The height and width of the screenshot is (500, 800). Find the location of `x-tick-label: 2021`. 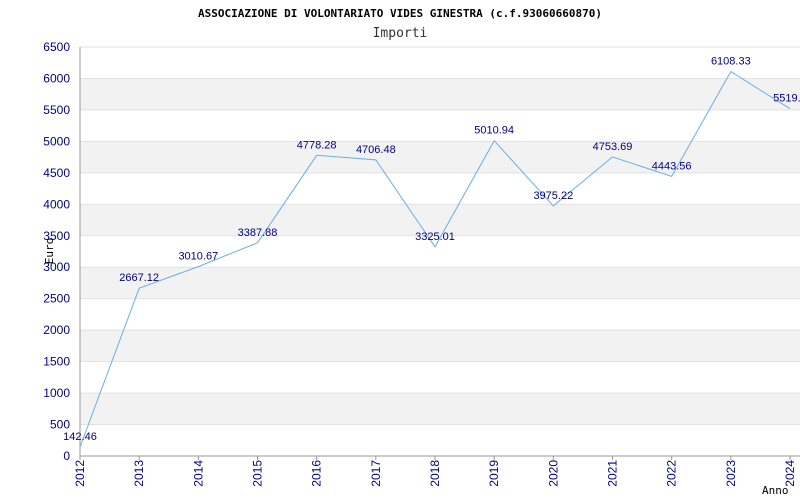

x-tick-label: 2021 is located at coordinates (613, 473).